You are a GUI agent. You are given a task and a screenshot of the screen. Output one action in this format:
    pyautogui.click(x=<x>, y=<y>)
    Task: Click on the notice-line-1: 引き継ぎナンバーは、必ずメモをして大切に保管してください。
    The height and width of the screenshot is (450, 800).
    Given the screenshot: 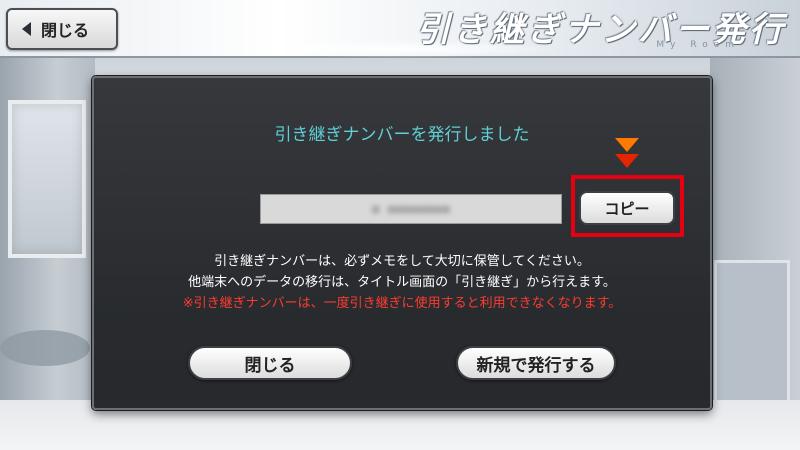 What is the action you would take?
    pyautogui.click(x=402, y=261)
    